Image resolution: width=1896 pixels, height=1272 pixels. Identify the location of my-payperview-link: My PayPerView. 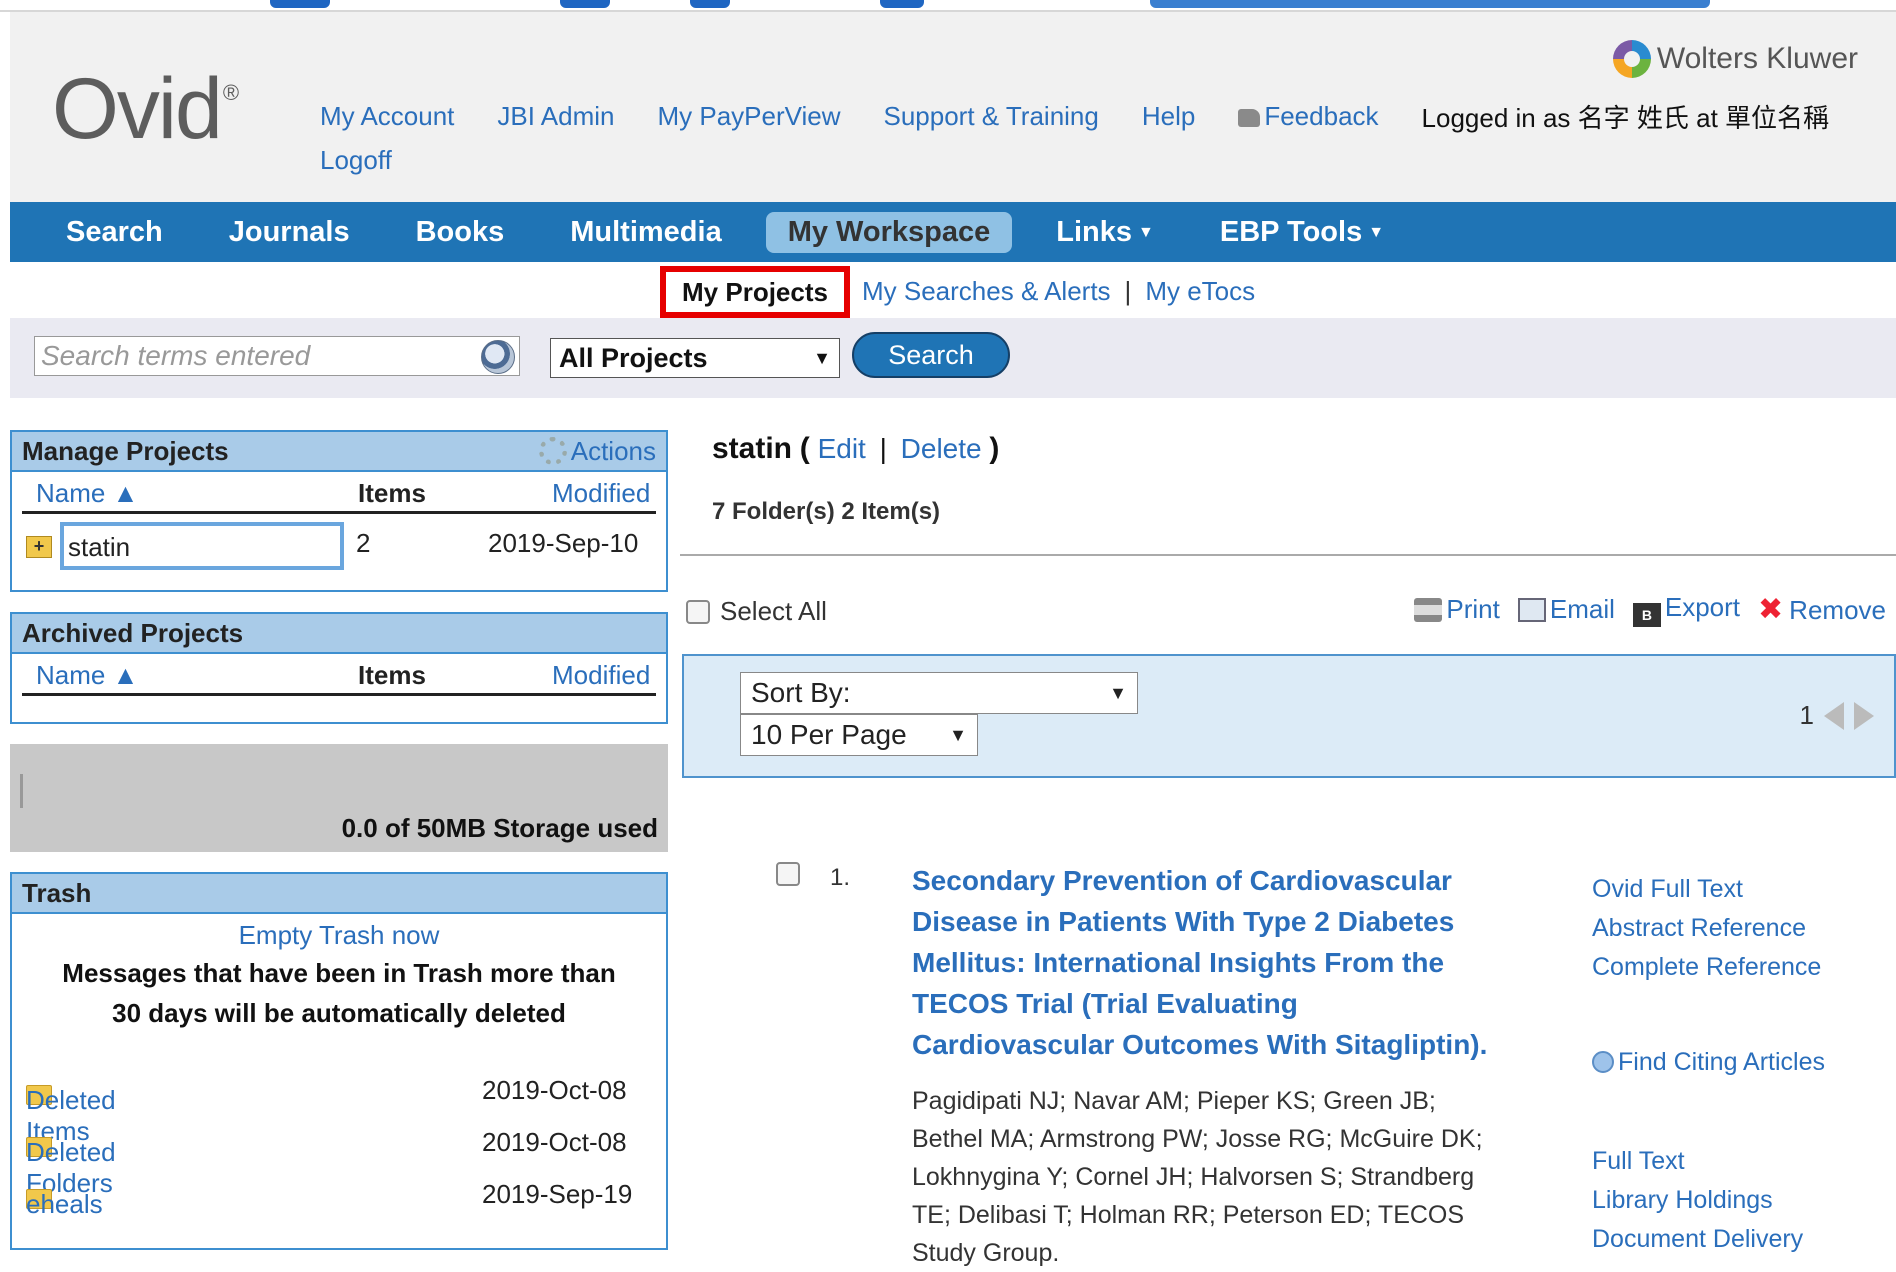
(748, 116).